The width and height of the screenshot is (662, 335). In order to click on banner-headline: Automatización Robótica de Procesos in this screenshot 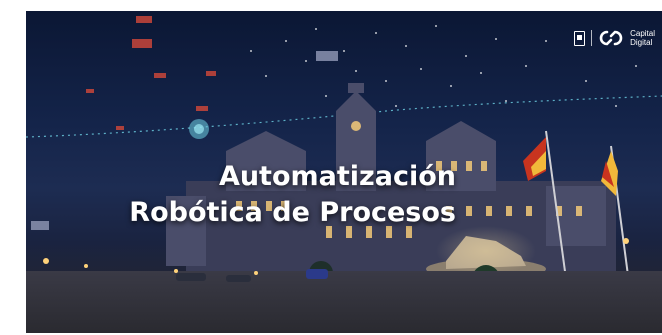, I will do `click(276, 195)`.